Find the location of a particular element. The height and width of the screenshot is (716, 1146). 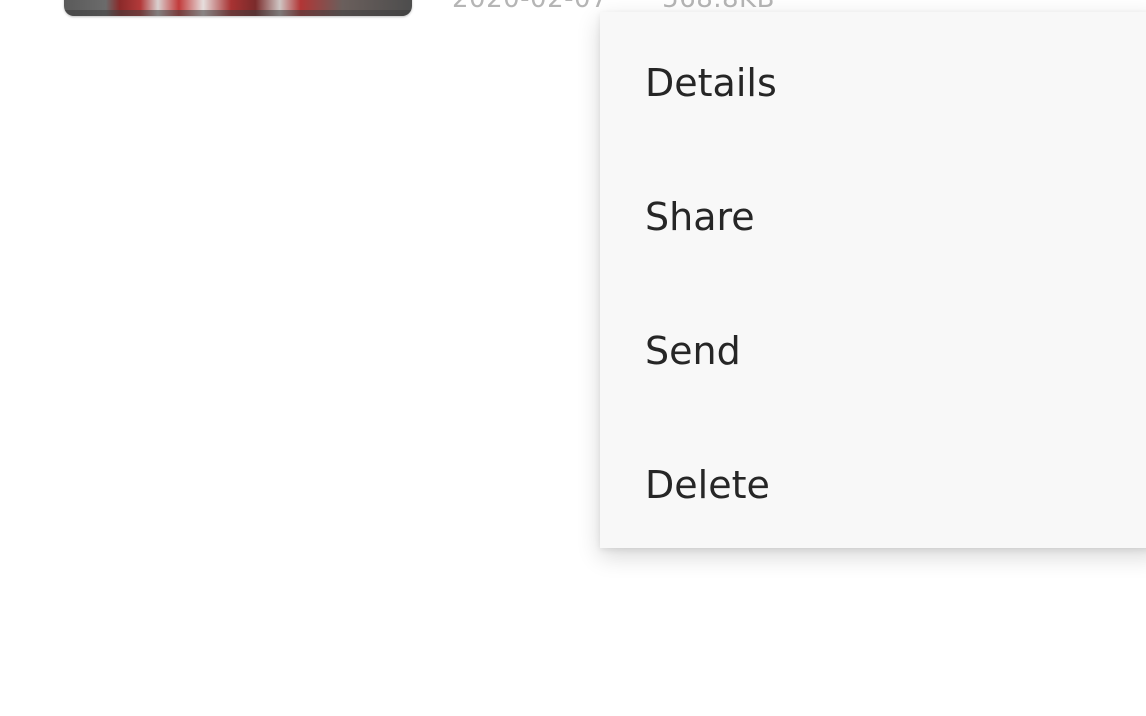

menu-item-label: Share is located at coordinates (700, 217).